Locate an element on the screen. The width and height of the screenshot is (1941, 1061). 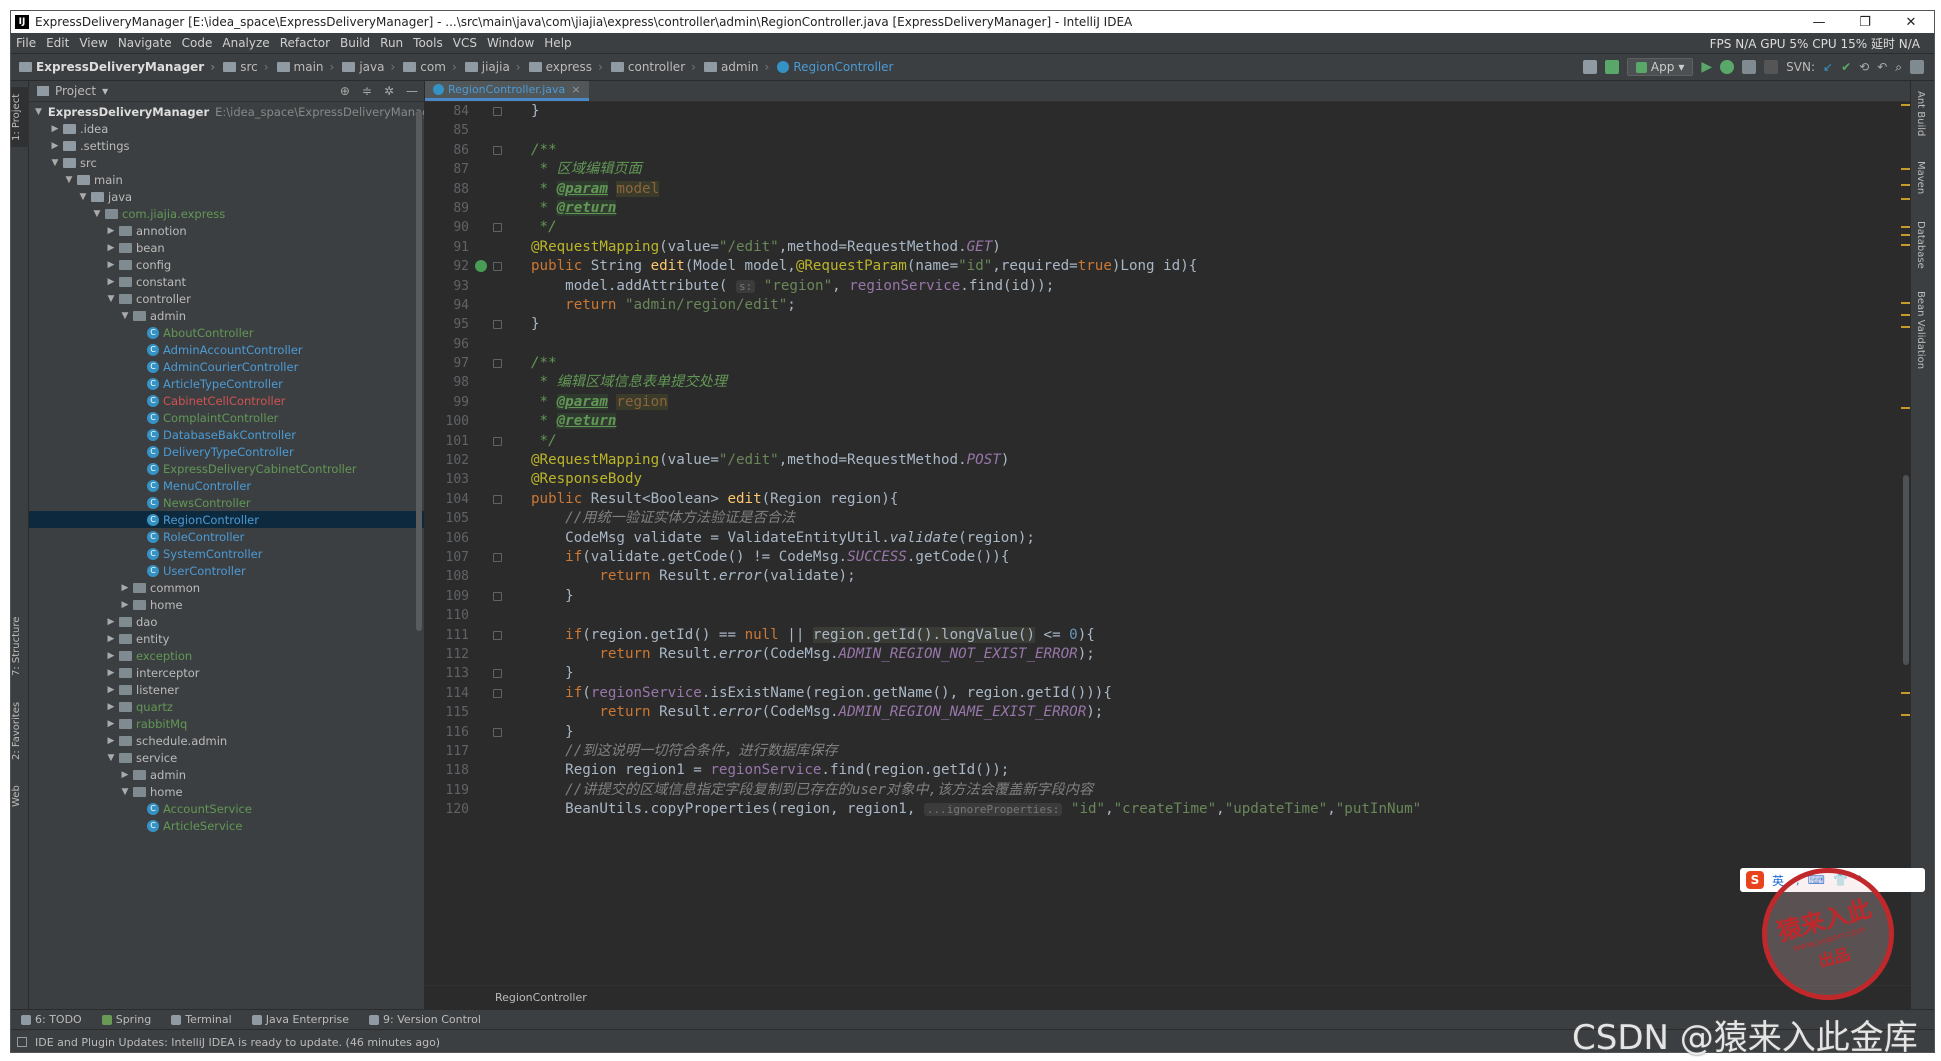
tree-folder-item: ▶ constant is located at coordinates (226, 281).